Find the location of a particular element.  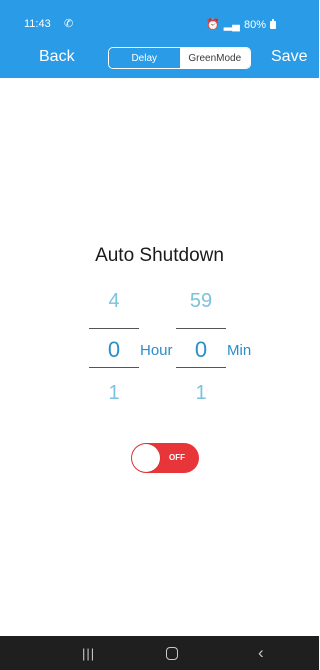

hour-prev-value: 4 is located at coordinates (114, 301).